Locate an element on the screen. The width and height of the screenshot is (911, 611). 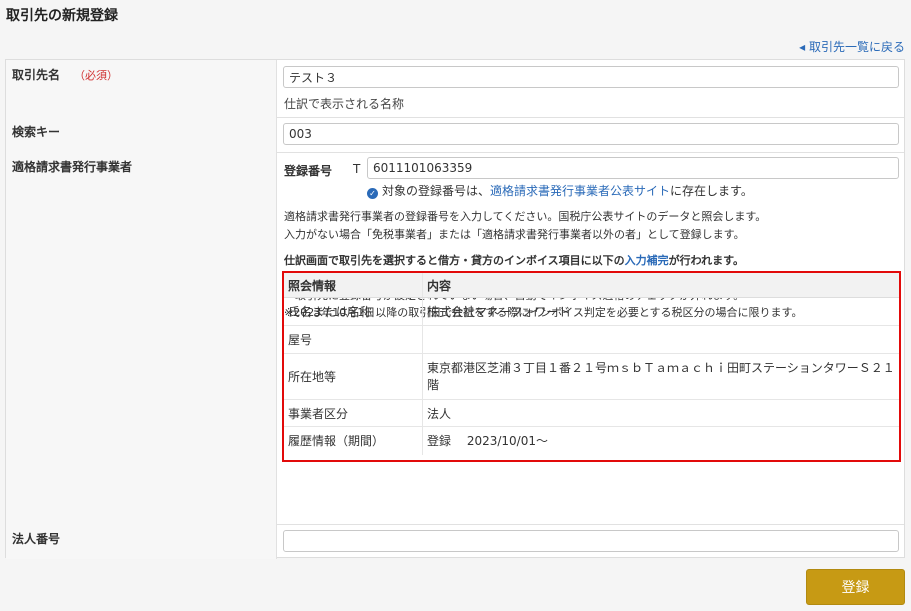
back-to-list-link: ◂ 取引先一覧に戻る is located at coordinates (852, 46).